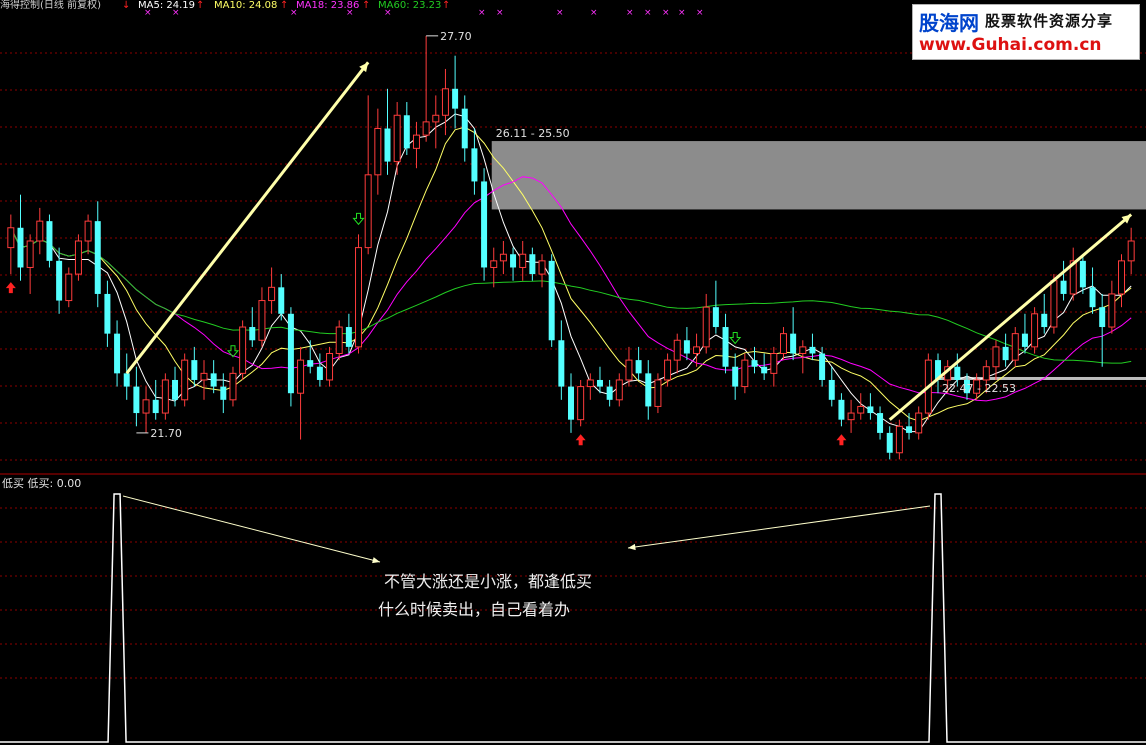 This screenshot has height=745, width=1146. What do you see at coordinates (366, 5) in the screenshot?
I see `ma18-up-arrow-icon: ↑` at bounding box center [366, 5].